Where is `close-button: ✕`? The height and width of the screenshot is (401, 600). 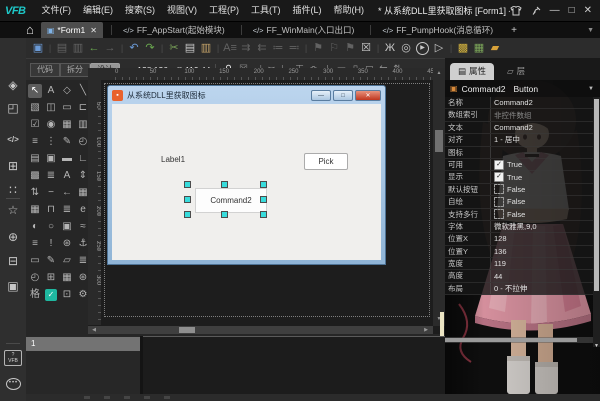
close-button: ✕ is located at coordinates (588, 11).